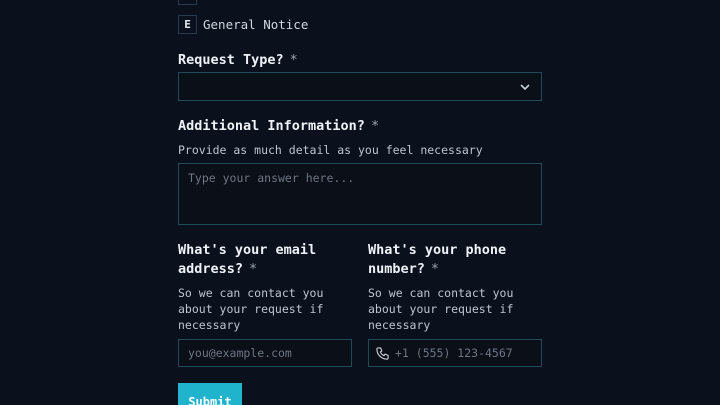  What do you see at coordinates (187, 24) in the screenshot?
I see `option-key-e: E` at bounding box center [187, 24].